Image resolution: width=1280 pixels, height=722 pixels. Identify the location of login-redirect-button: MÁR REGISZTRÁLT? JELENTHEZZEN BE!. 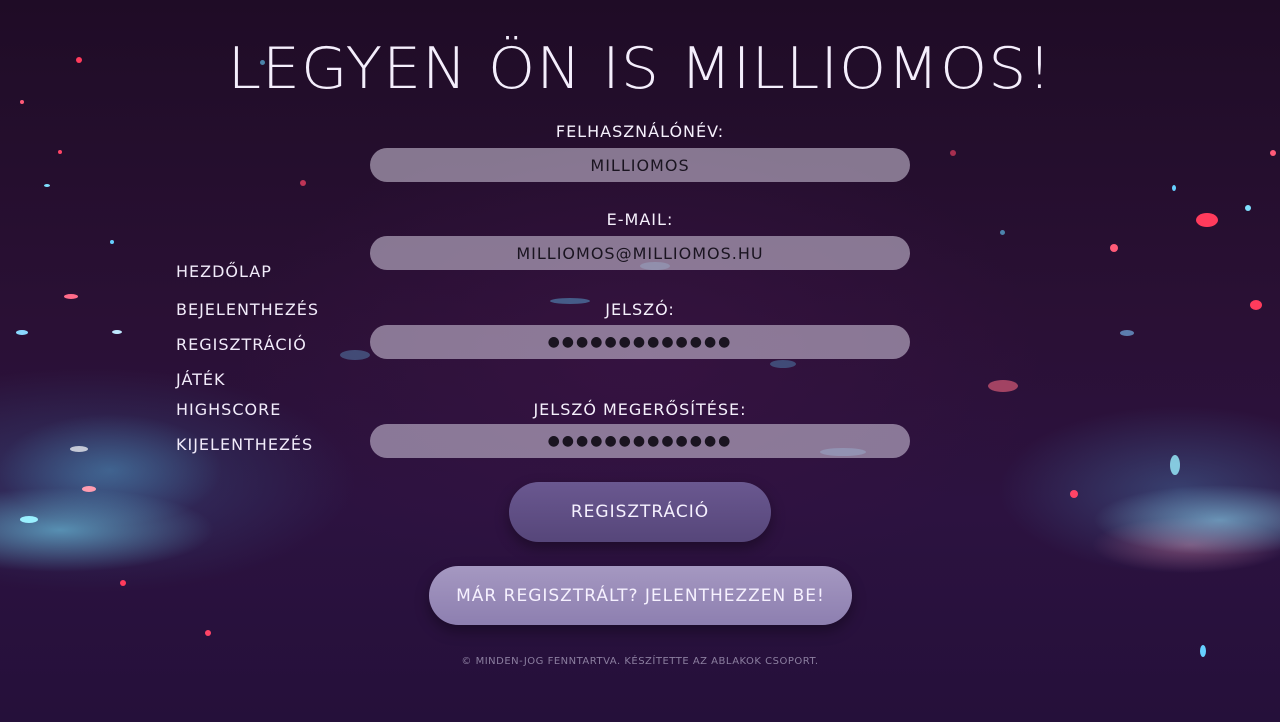
(640, 595).